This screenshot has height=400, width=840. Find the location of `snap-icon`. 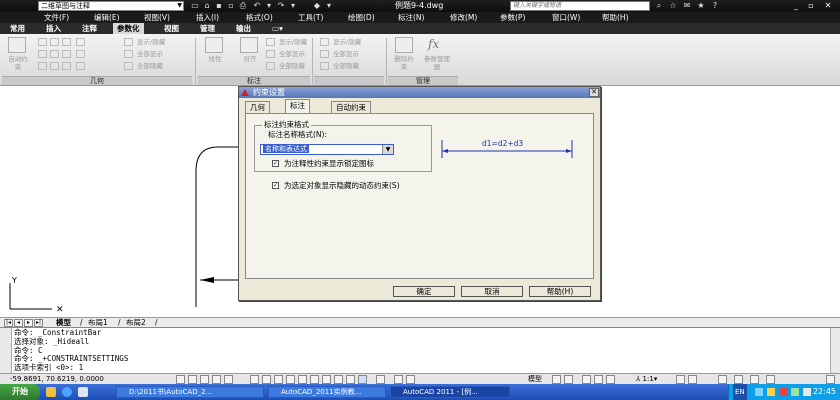

snap-icon is located at coordinates (192, 379).